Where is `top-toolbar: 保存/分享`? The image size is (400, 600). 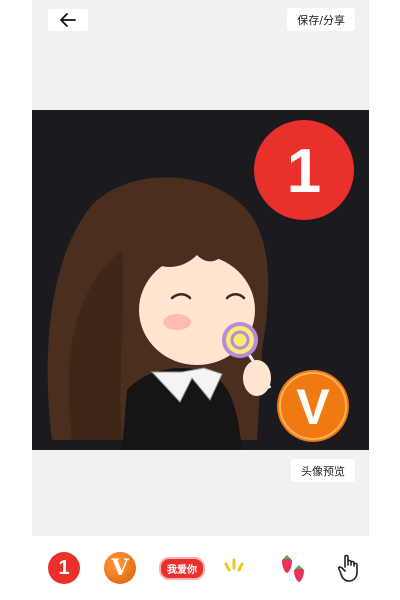
top-toolbar: 保存/分享 is located at coordinates (200, 20).